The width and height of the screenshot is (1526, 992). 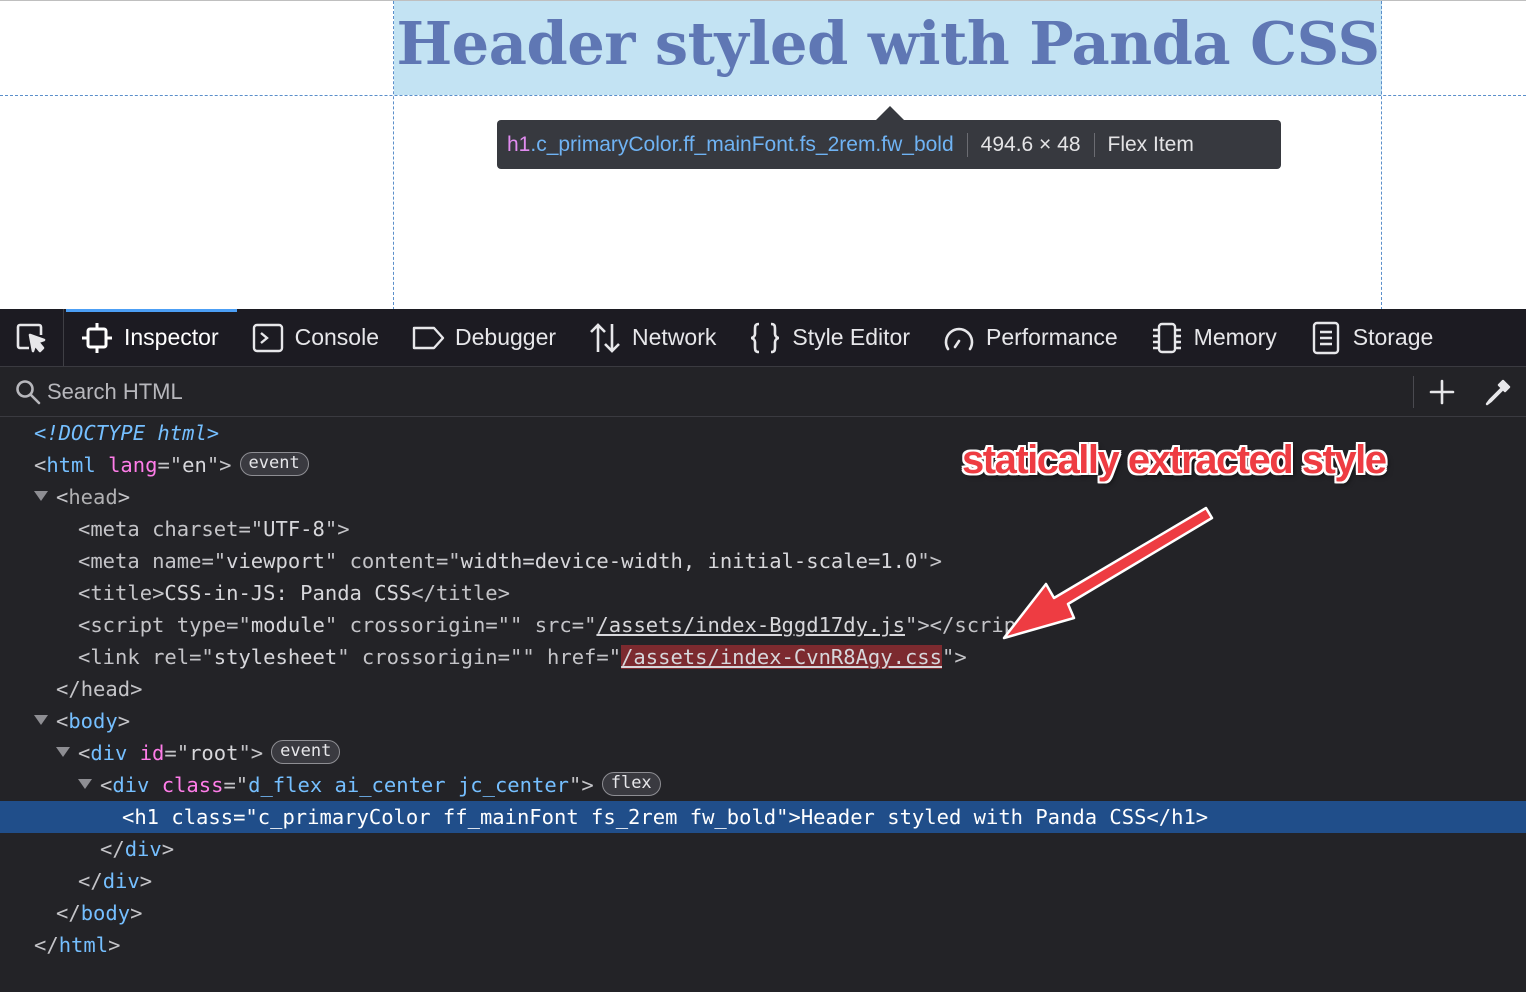 I want to click on attr-value: UTF-8, so click(x=294, y=529).